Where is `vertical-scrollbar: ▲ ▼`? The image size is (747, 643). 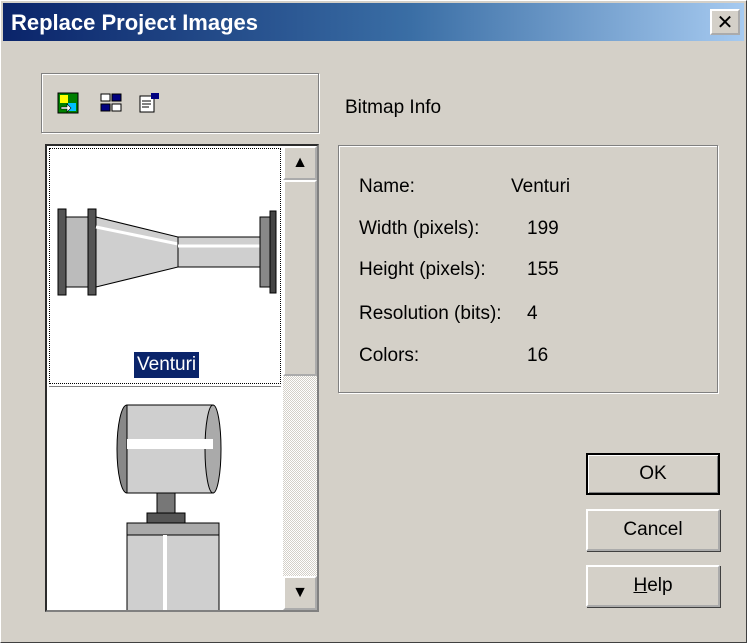
vertical-scrollbar: ▲ ▼ is located at coordinates (300, 378).